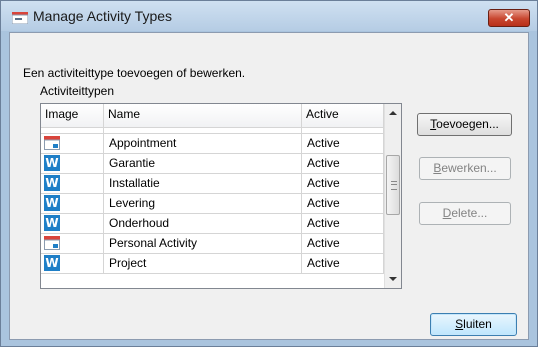 This screenshot has width=538, height=347. Describe the element at coordinates (393, 279) in the screenshot. I see `scroll-down-arrow-icon` at that location.